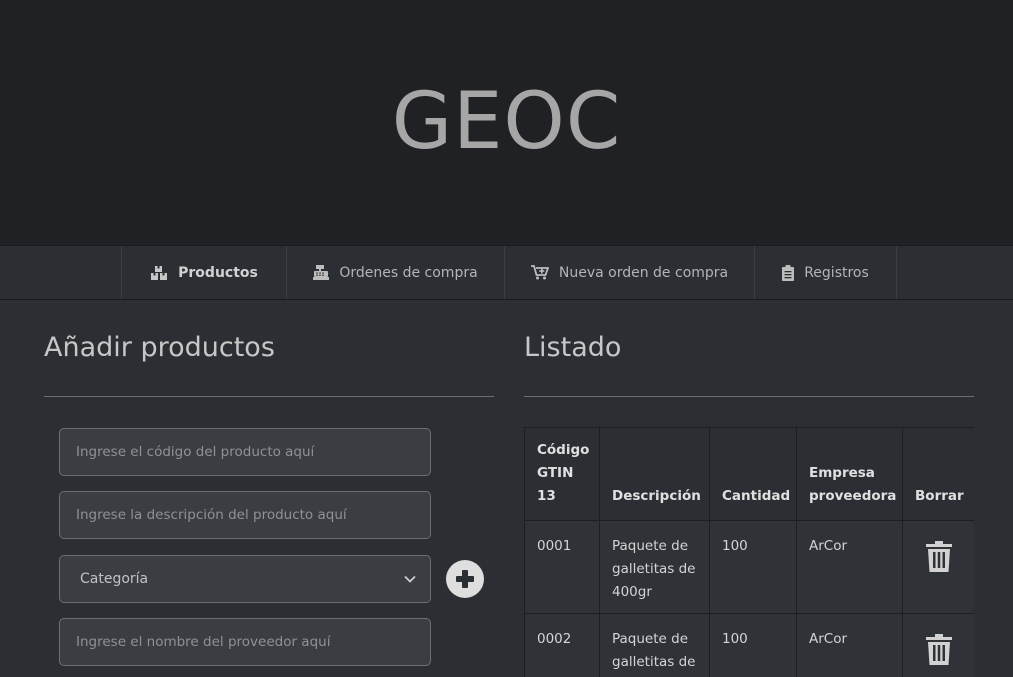 The height and width of the screenshot is (677, 1013). I want to click on listing-title: Listado, so click(572, 347).